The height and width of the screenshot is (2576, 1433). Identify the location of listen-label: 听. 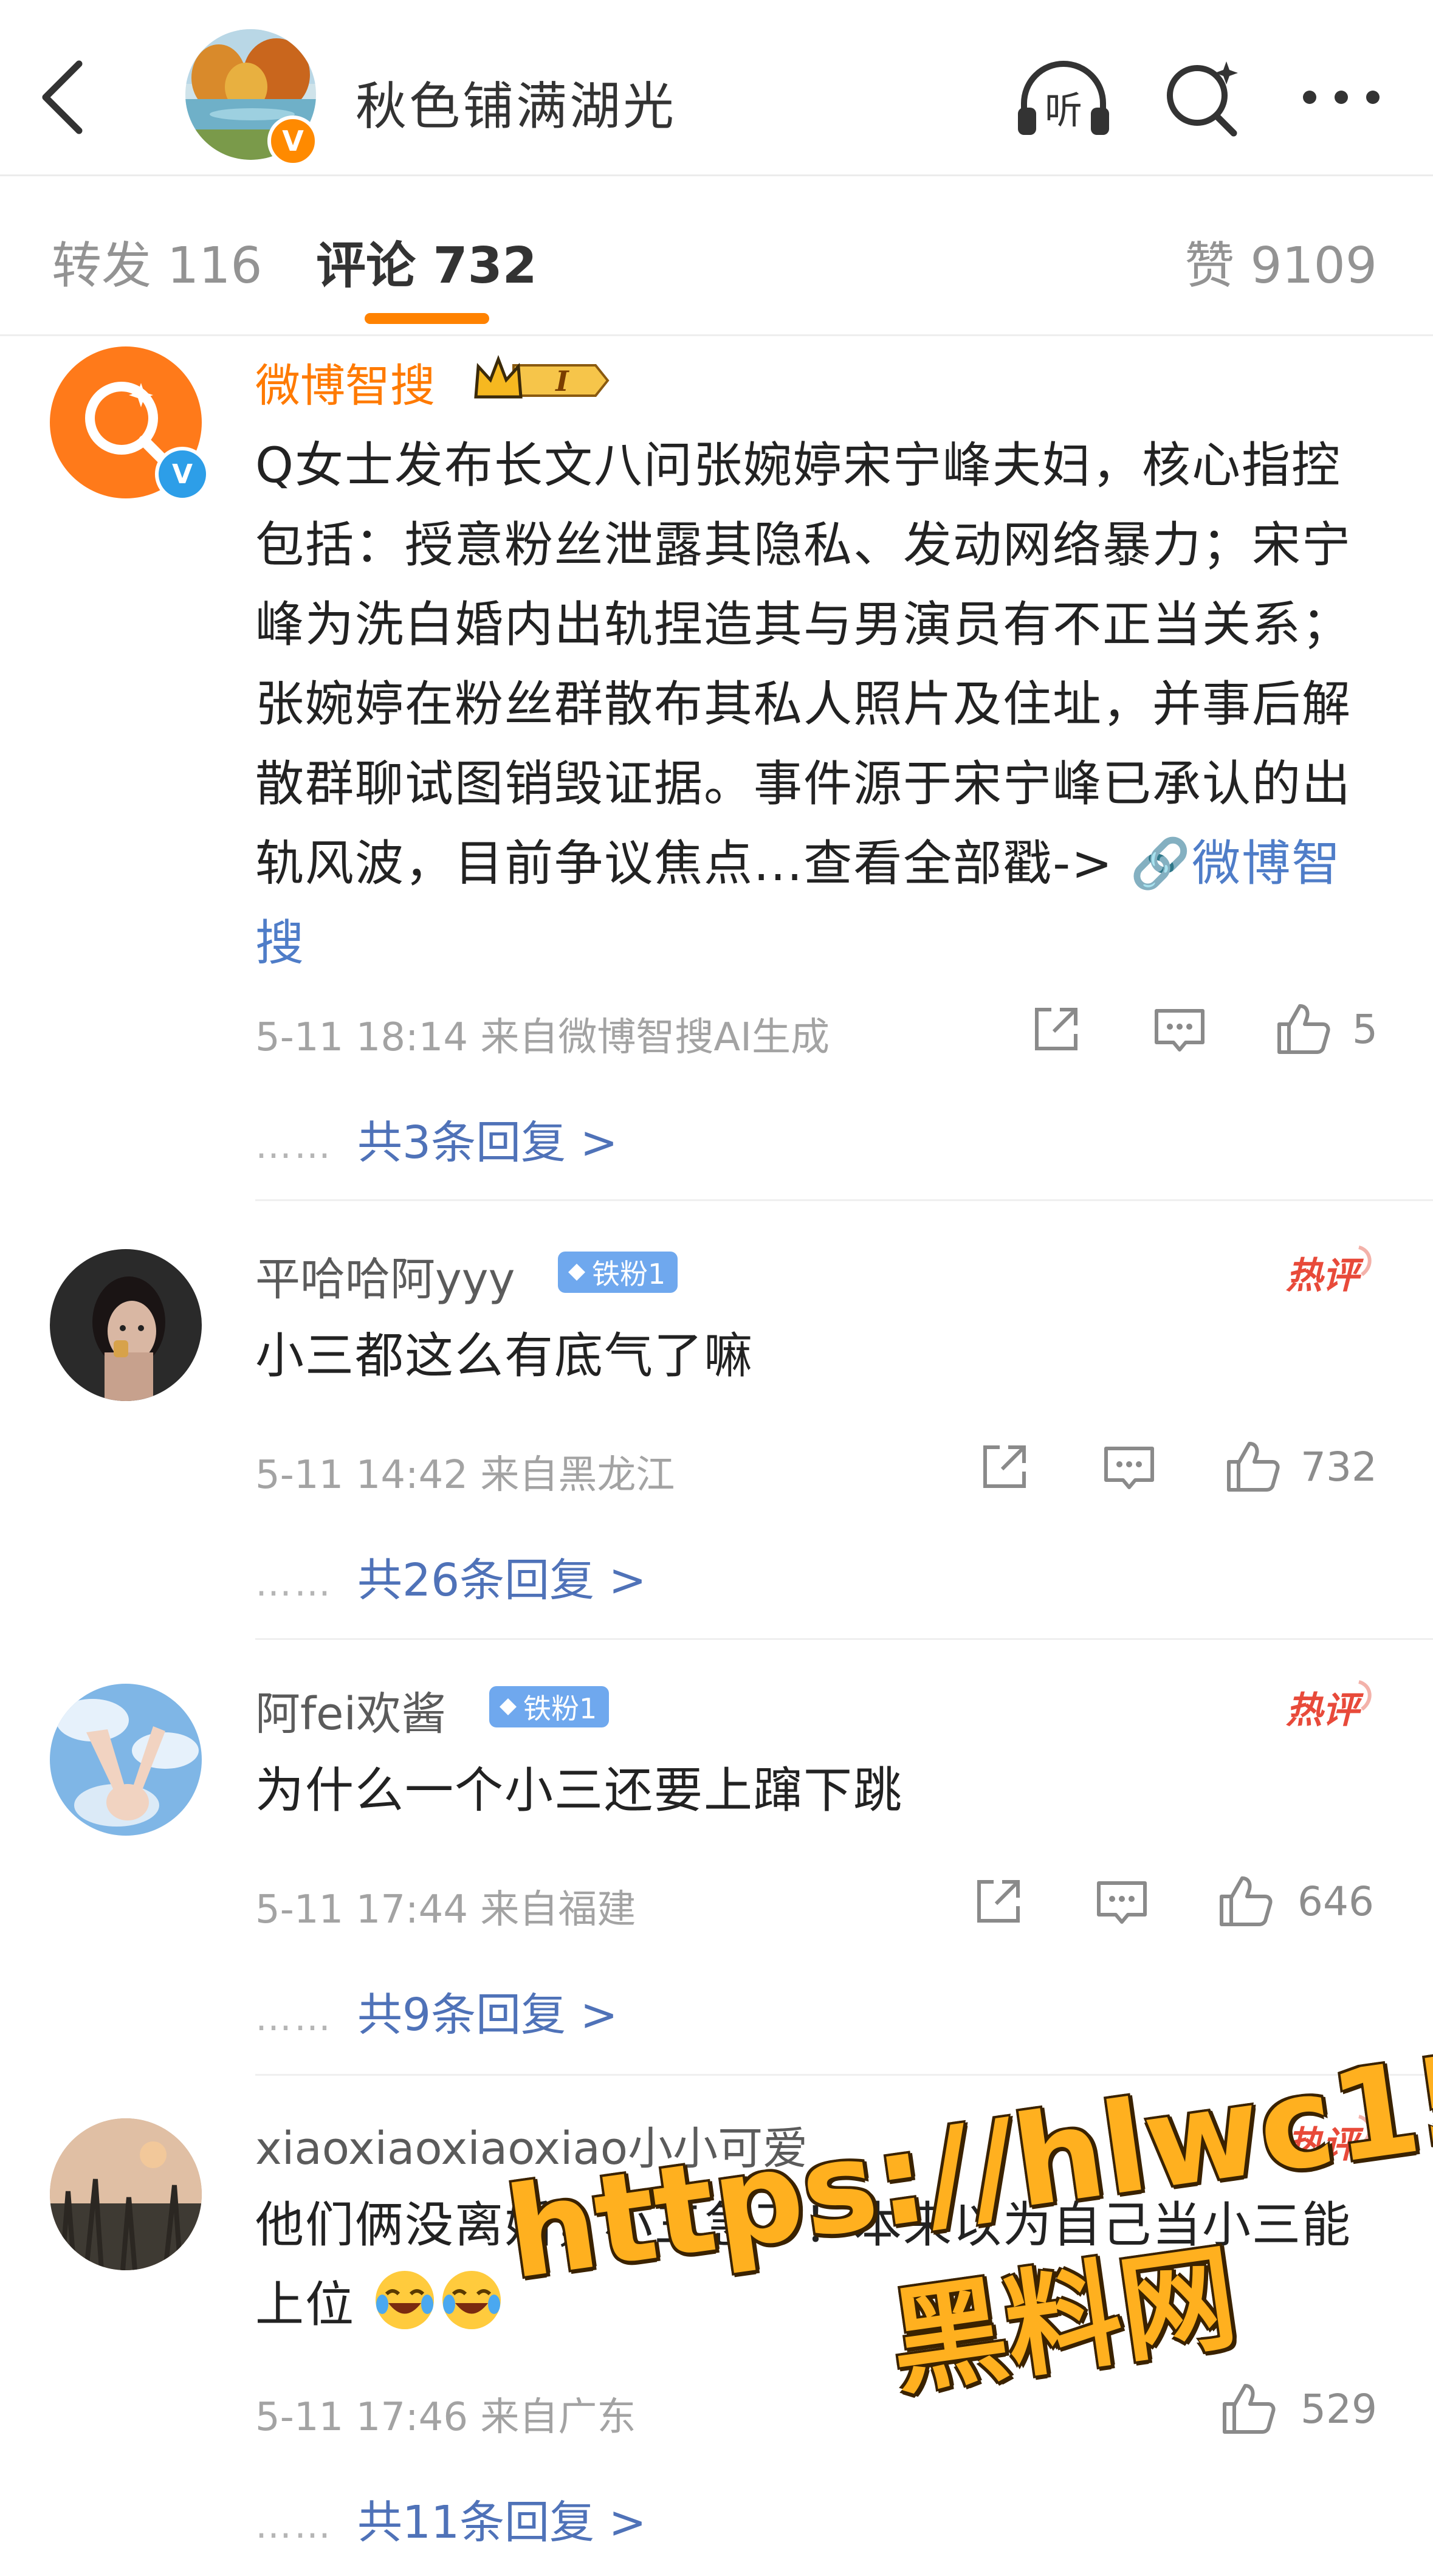
(1063, 110).